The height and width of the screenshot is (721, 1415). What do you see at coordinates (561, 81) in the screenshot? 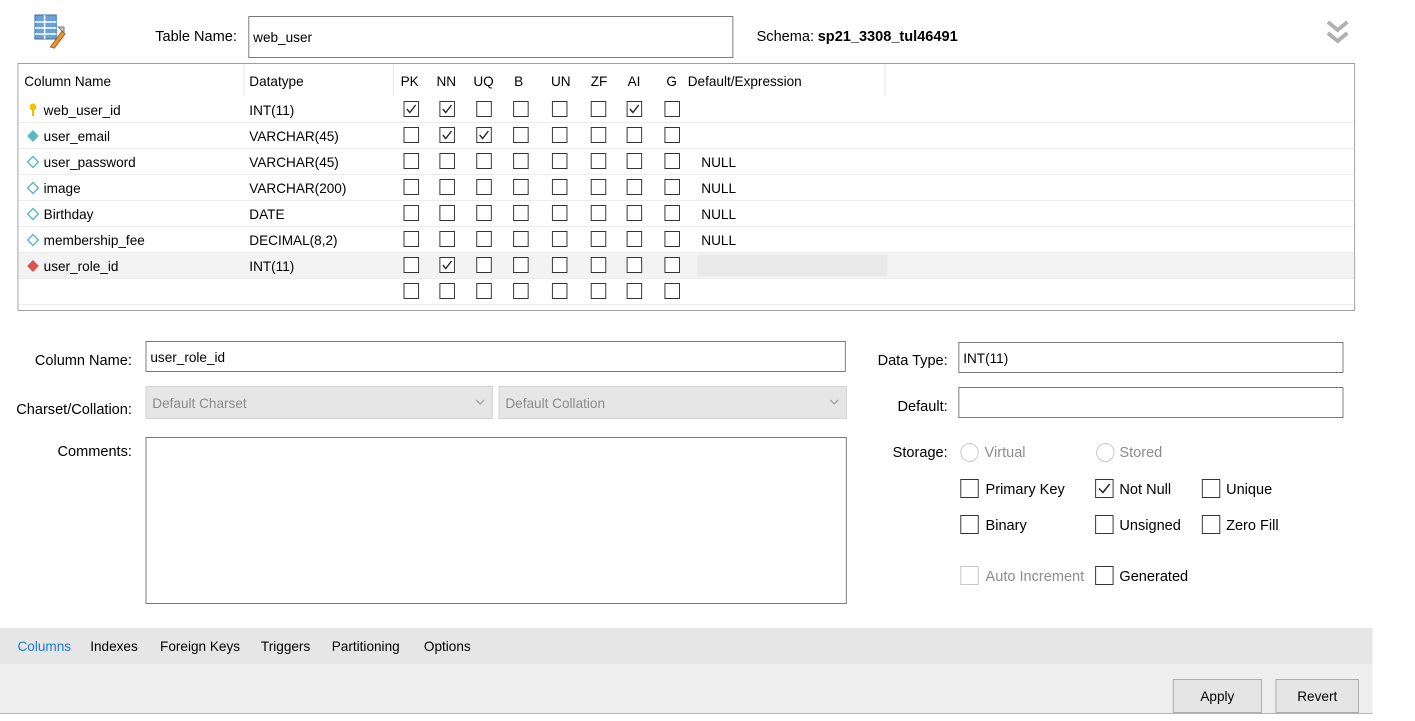
I see `col-header-un: UN` at bounding box center [561, 81].